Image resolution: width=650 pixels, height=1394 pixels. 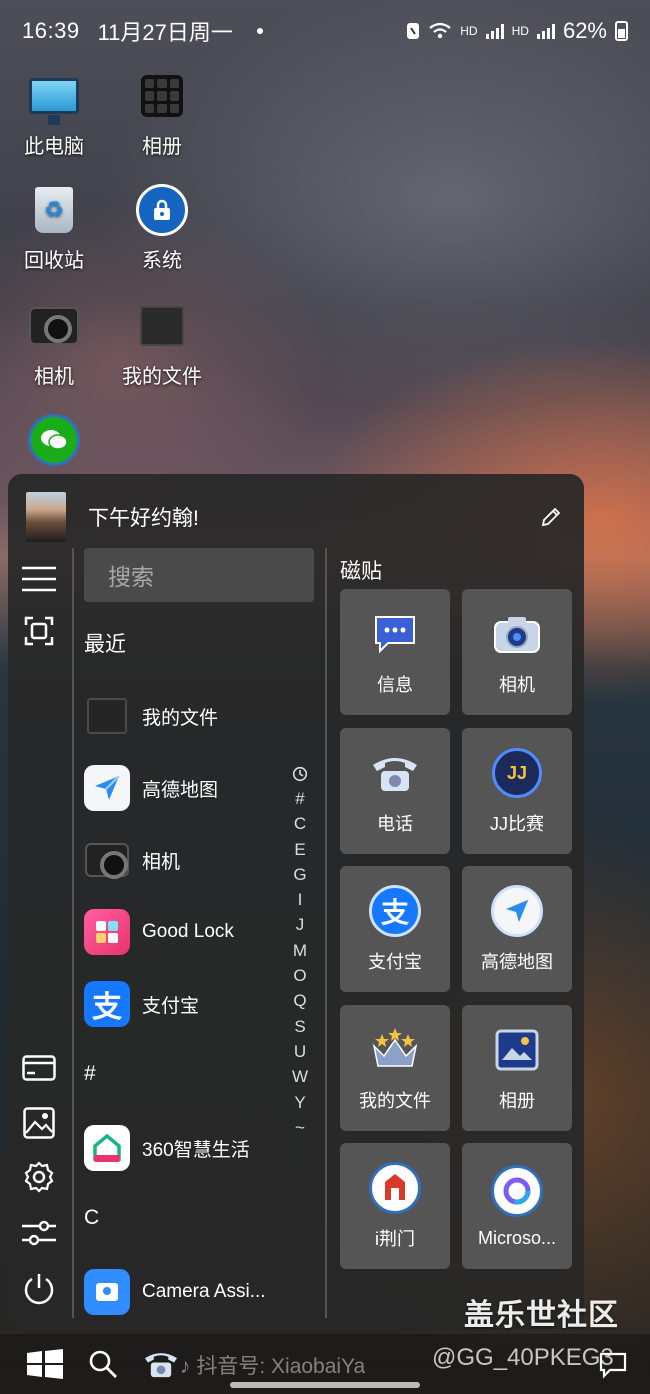 What do you see at coordinates (161, 1364) in the screenshot?
I see `taskbar-phone-icon` at bounding box center [161, 1364].